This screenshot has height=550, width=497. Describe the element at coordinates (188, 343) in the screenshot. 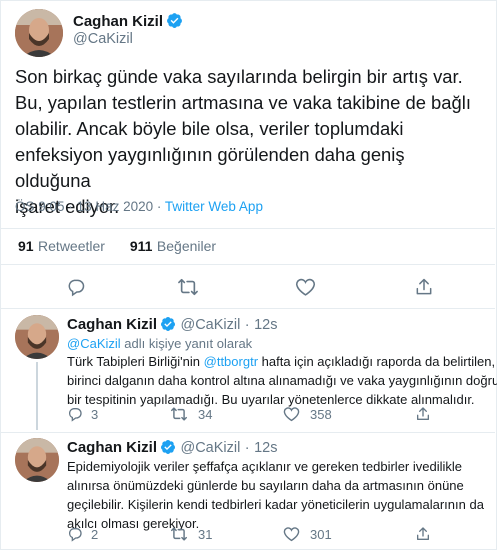

I see `reply-to-label: adlı kişiye yanıt olarak` at that location.